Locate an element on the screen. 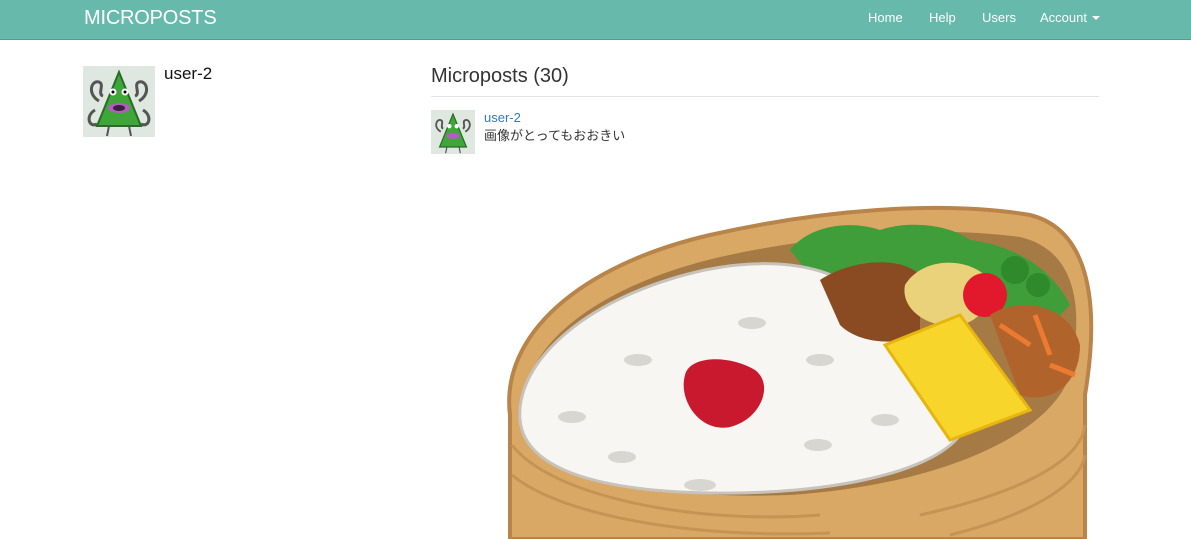 This screenshot has height=539, width=1191. brand-logo-link: MICROPOSTS is located at coordinates (150, 18).